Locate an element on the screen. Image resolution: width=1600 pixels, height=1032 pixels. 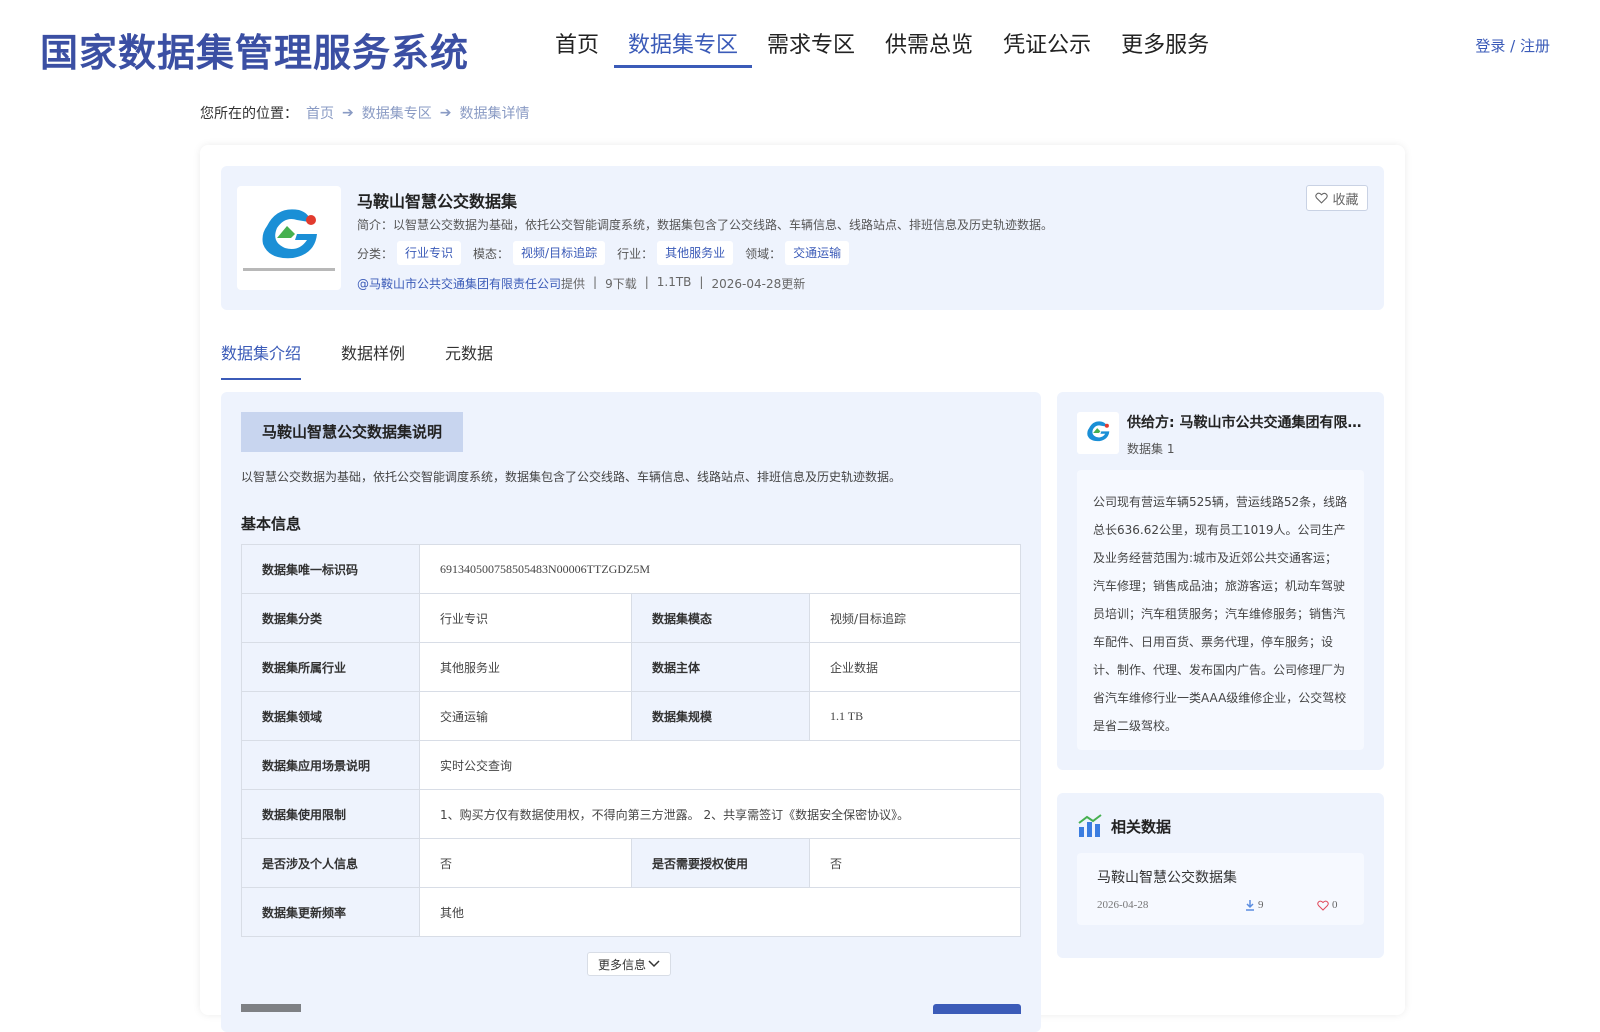
dataset-tags: 分类： 行业专识 模态： 视频/目标追踪 行业： 其他服务业 领域： 交通运输 is located at coordinates (609, 253).